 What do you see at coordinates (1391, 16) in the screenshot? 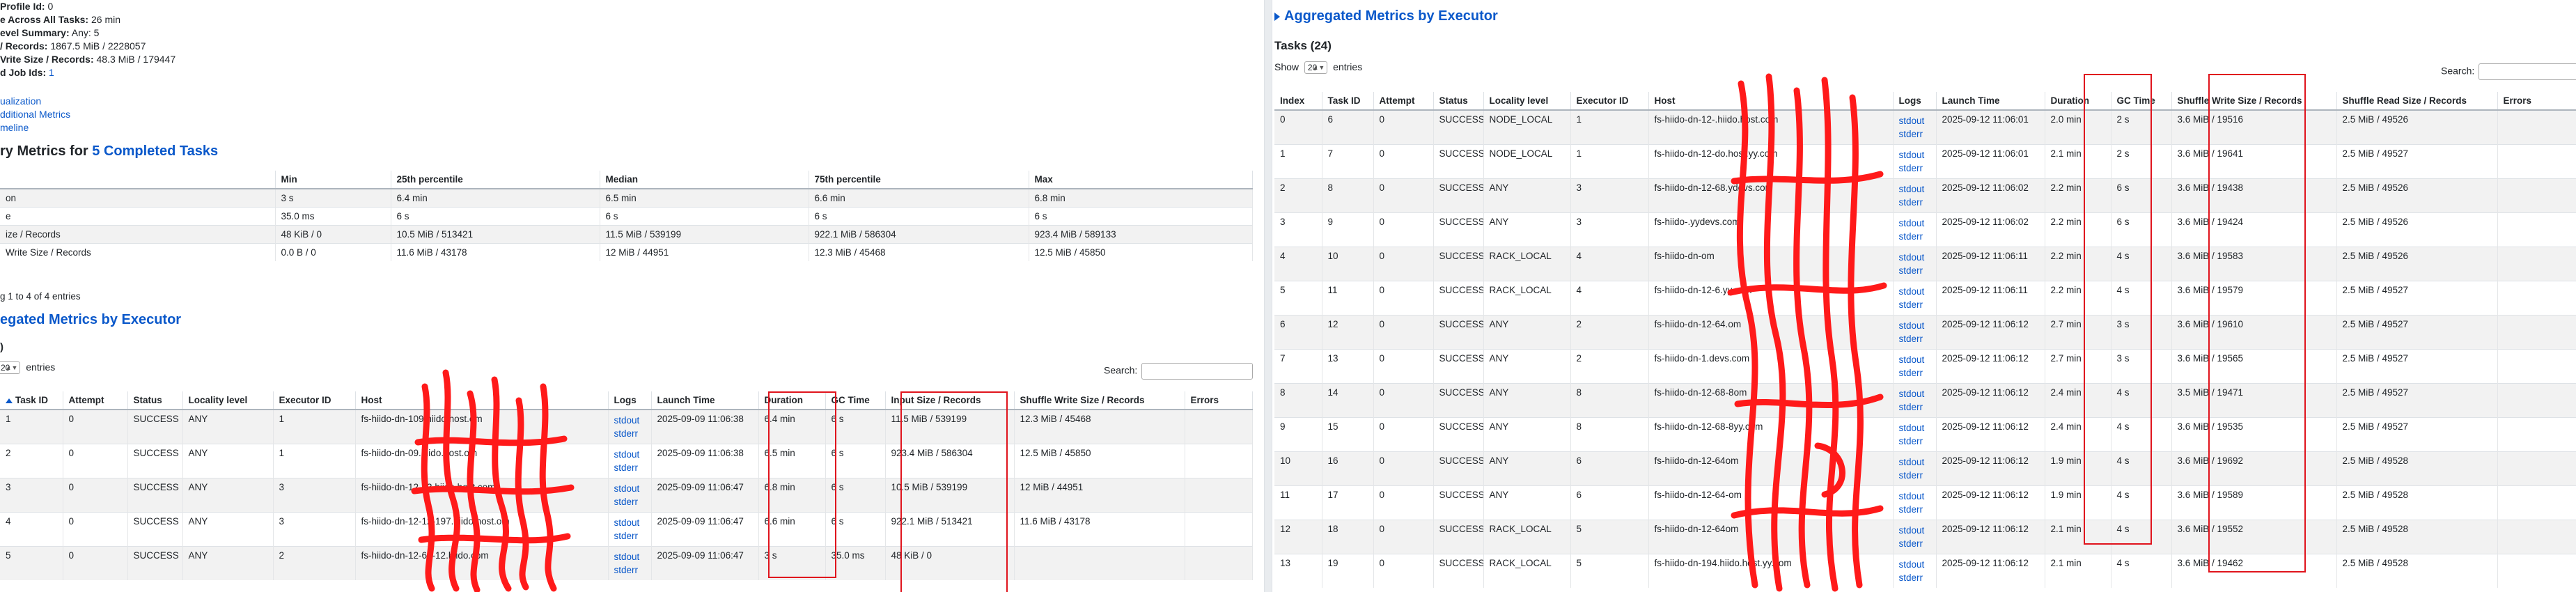
I see `aggregated-metrics-link-right: Aggregated Metrics by Executor` at bounding box center [1391, 16].